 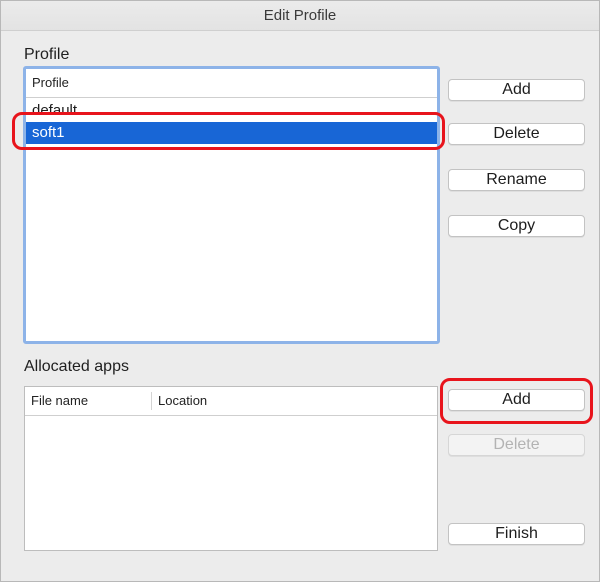 I want to click on apps-delete-button: Delete, so click(x=516, y=445).